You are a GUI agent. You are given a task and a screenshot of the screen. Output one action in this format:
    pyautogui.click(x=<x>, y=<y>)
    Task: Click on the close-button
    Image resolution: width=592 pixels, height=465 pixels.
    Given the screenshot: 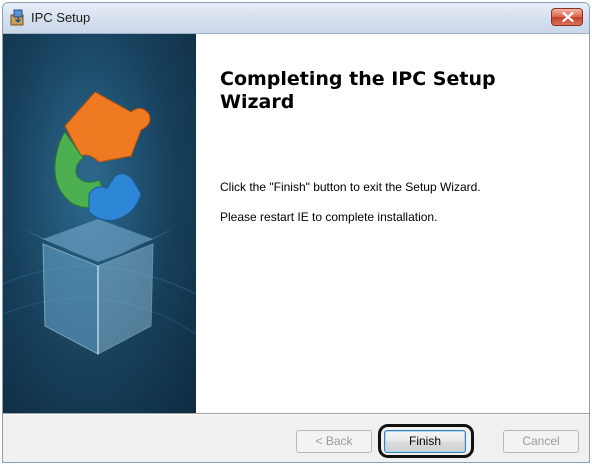 What is the action you would take?
    pyautogui.click(x=567, y=17)
    